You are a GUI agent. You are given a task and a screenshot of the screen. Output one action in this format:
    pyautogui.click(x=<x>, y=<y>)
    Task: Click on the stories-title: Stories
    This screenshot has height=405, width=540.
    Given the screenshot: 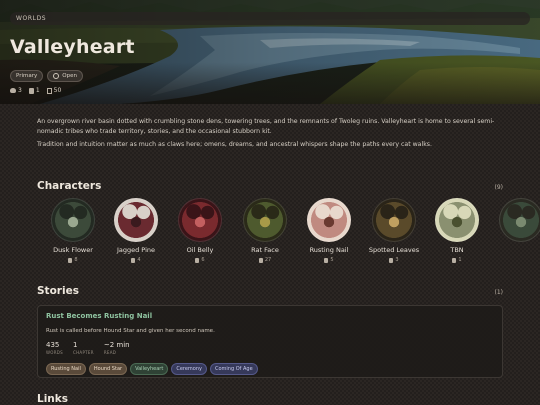 What is the action you would take?
    pyautogui.click(x=58, y=291)
    